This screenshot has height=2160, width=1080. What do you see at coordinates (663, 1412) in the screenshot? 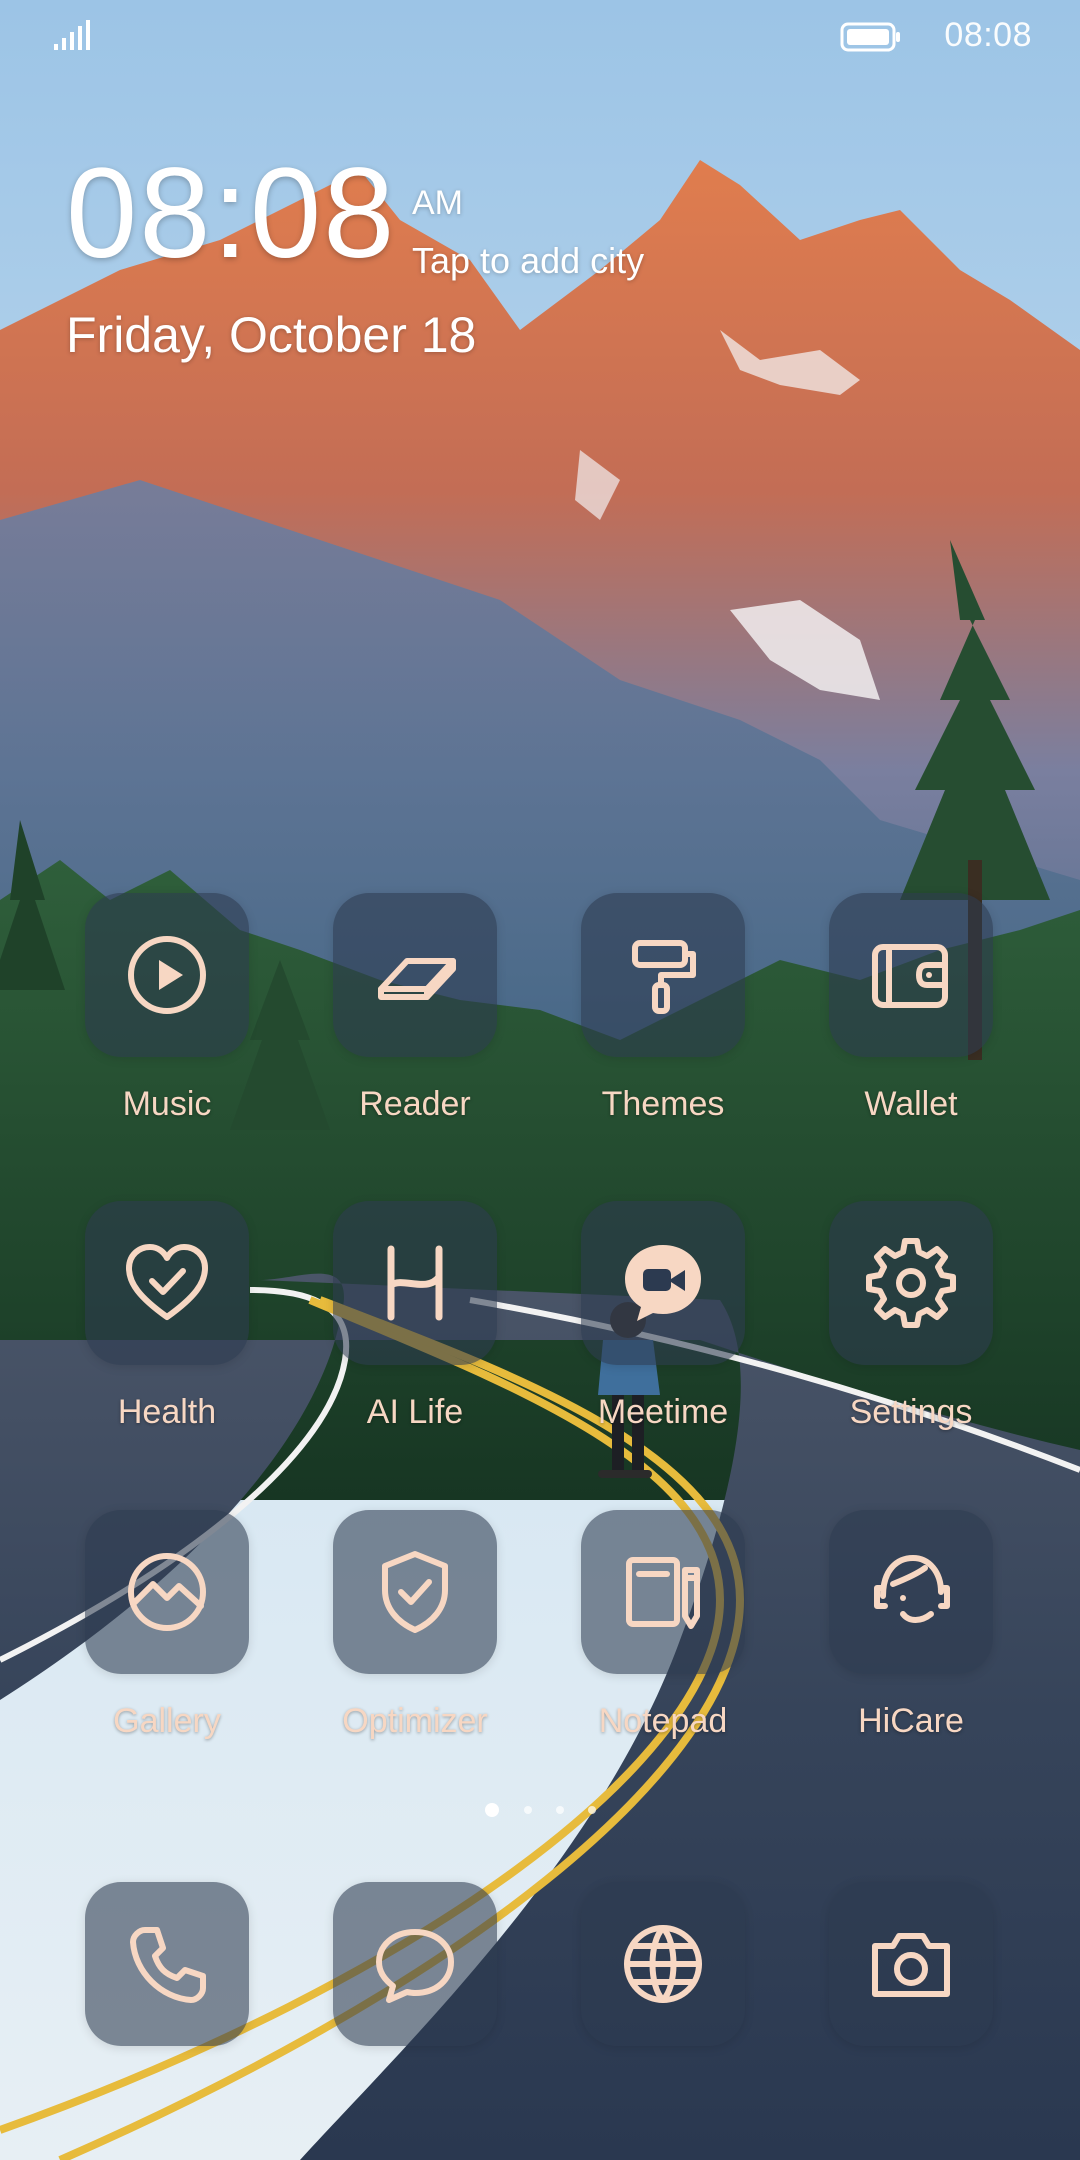
I see `app-label: Meetime` at bounding box center [663, 1412].